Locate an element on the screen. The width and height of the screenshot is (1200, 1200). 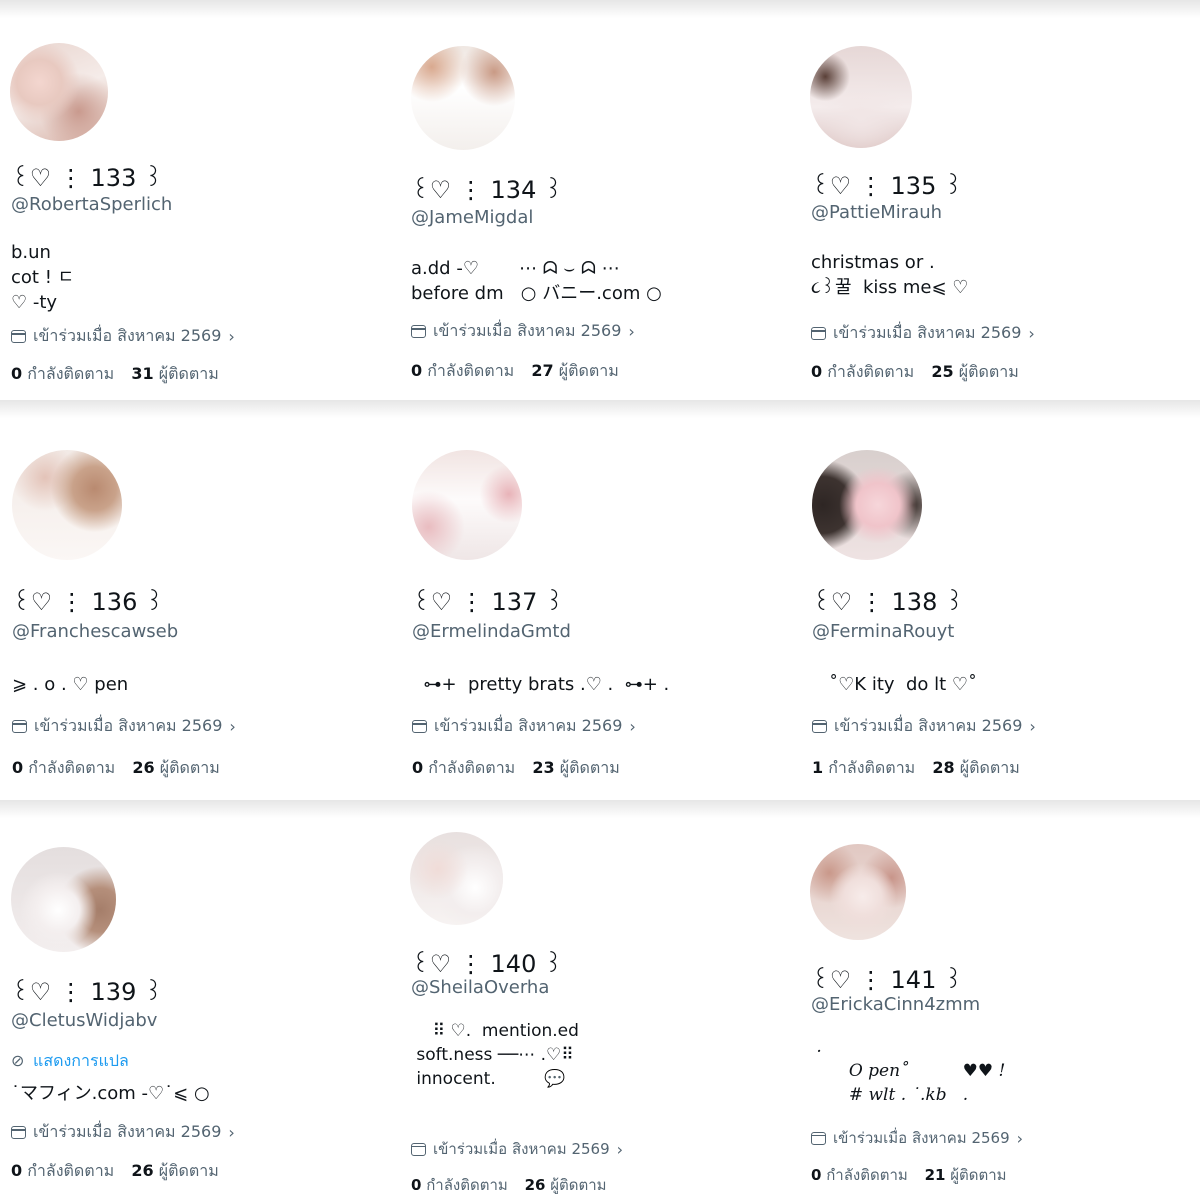
username: @ErmelindaGmtd is located at coordinates (491, 631).